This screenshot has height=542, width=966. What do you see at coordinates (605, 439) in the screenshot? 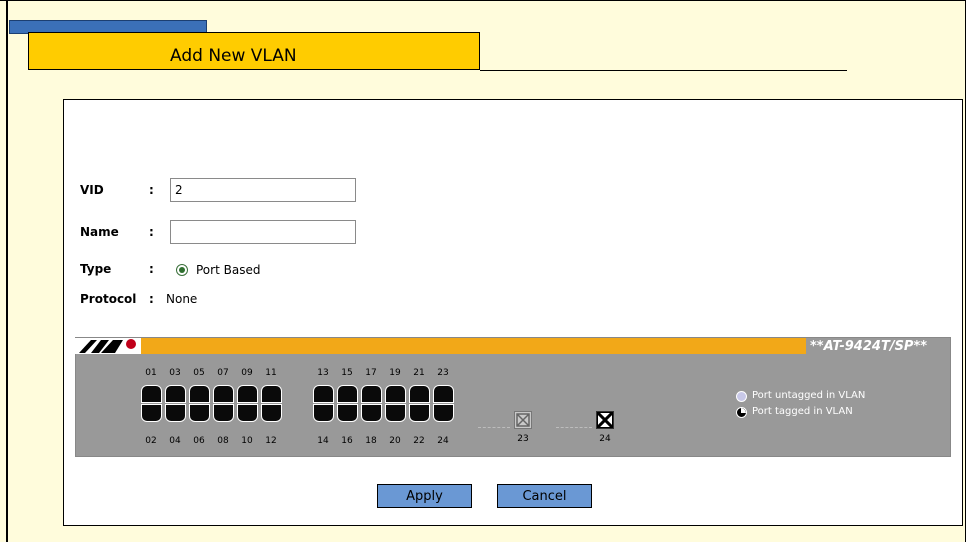
I see `sfp-port-24-label: 24` at bounding box center [605, 439].